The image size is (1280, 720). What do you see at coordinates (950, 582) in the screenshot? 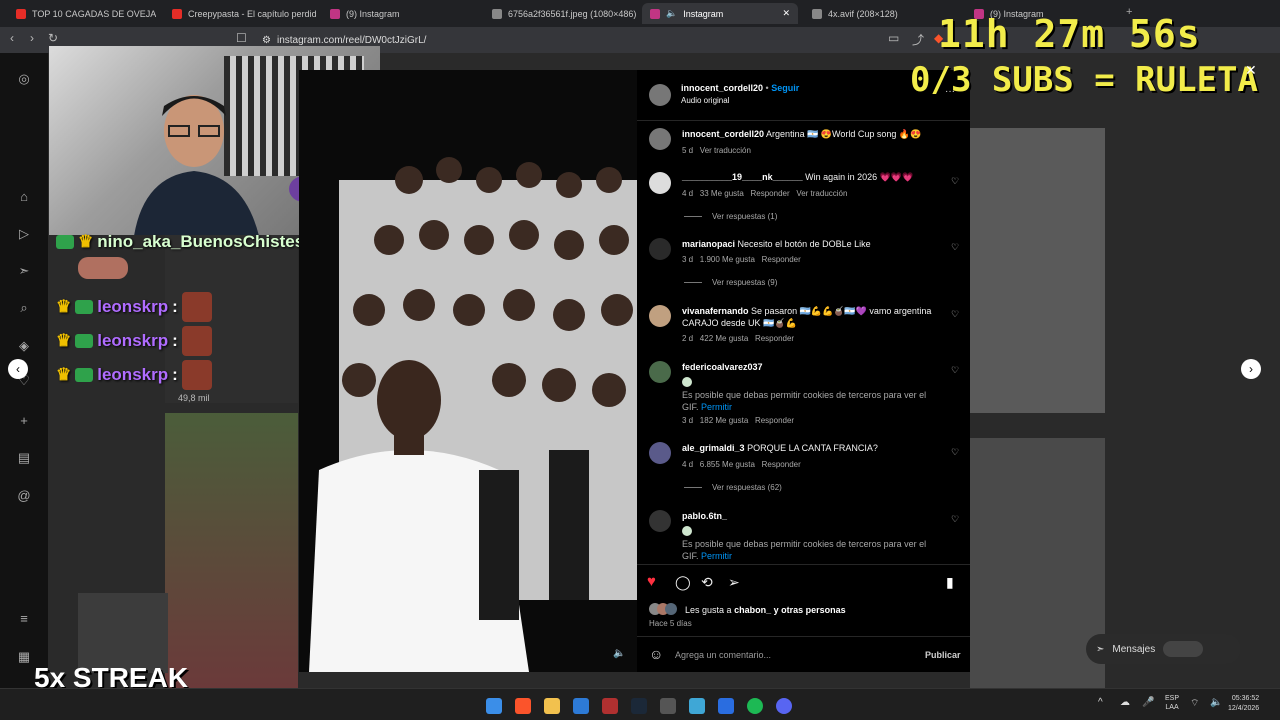
I see `save-icon: ▮` at bounding box center [950, 582].